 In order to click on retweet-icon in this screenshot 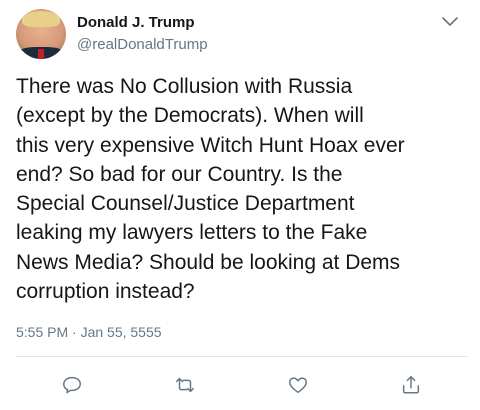, I will do `click(185, 385)`.